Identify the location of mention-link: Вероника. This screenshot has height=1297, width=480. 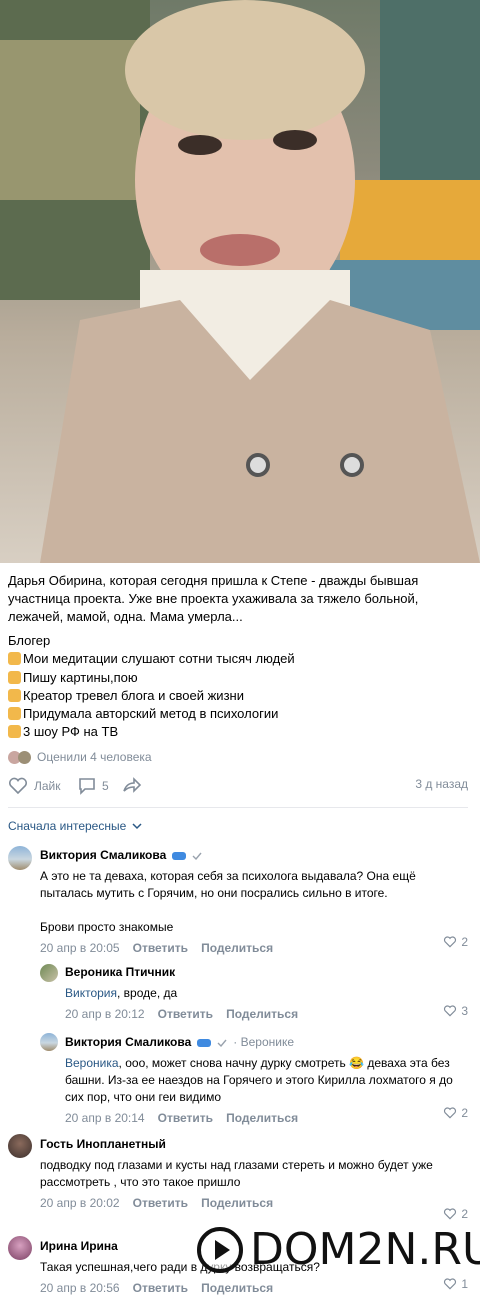
(92, 1063).